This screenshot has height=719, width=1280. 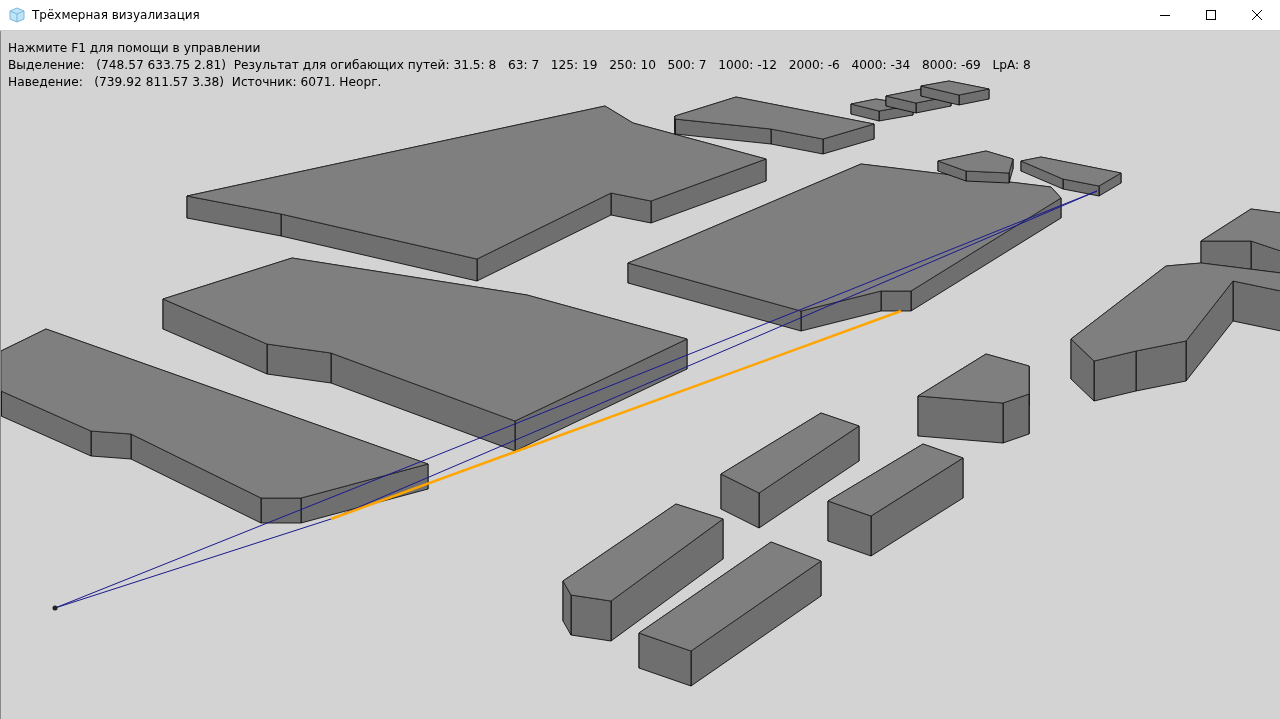 What do you see at coordinates (1211, 15) in the screenshot?
I see `maximize-icon` at bounding box center [1211, 15].